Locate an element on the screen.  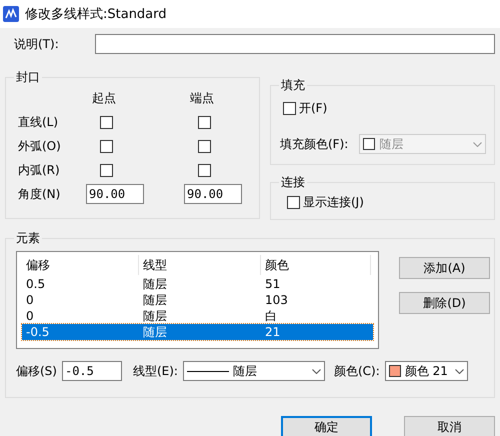
display-joints-label: 显示连接(J) is located at coordinates (333, 202).